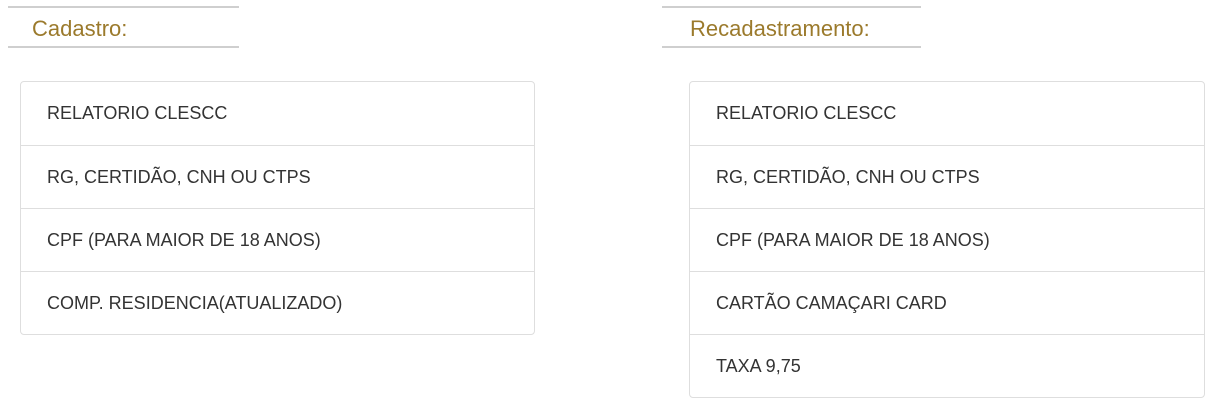 The height and width of the screenshot is (411, 1215). Describe the element at coordinates (780, 28) in the screenshot. I see `recadastramento-title: Recadastramento:` at that location.